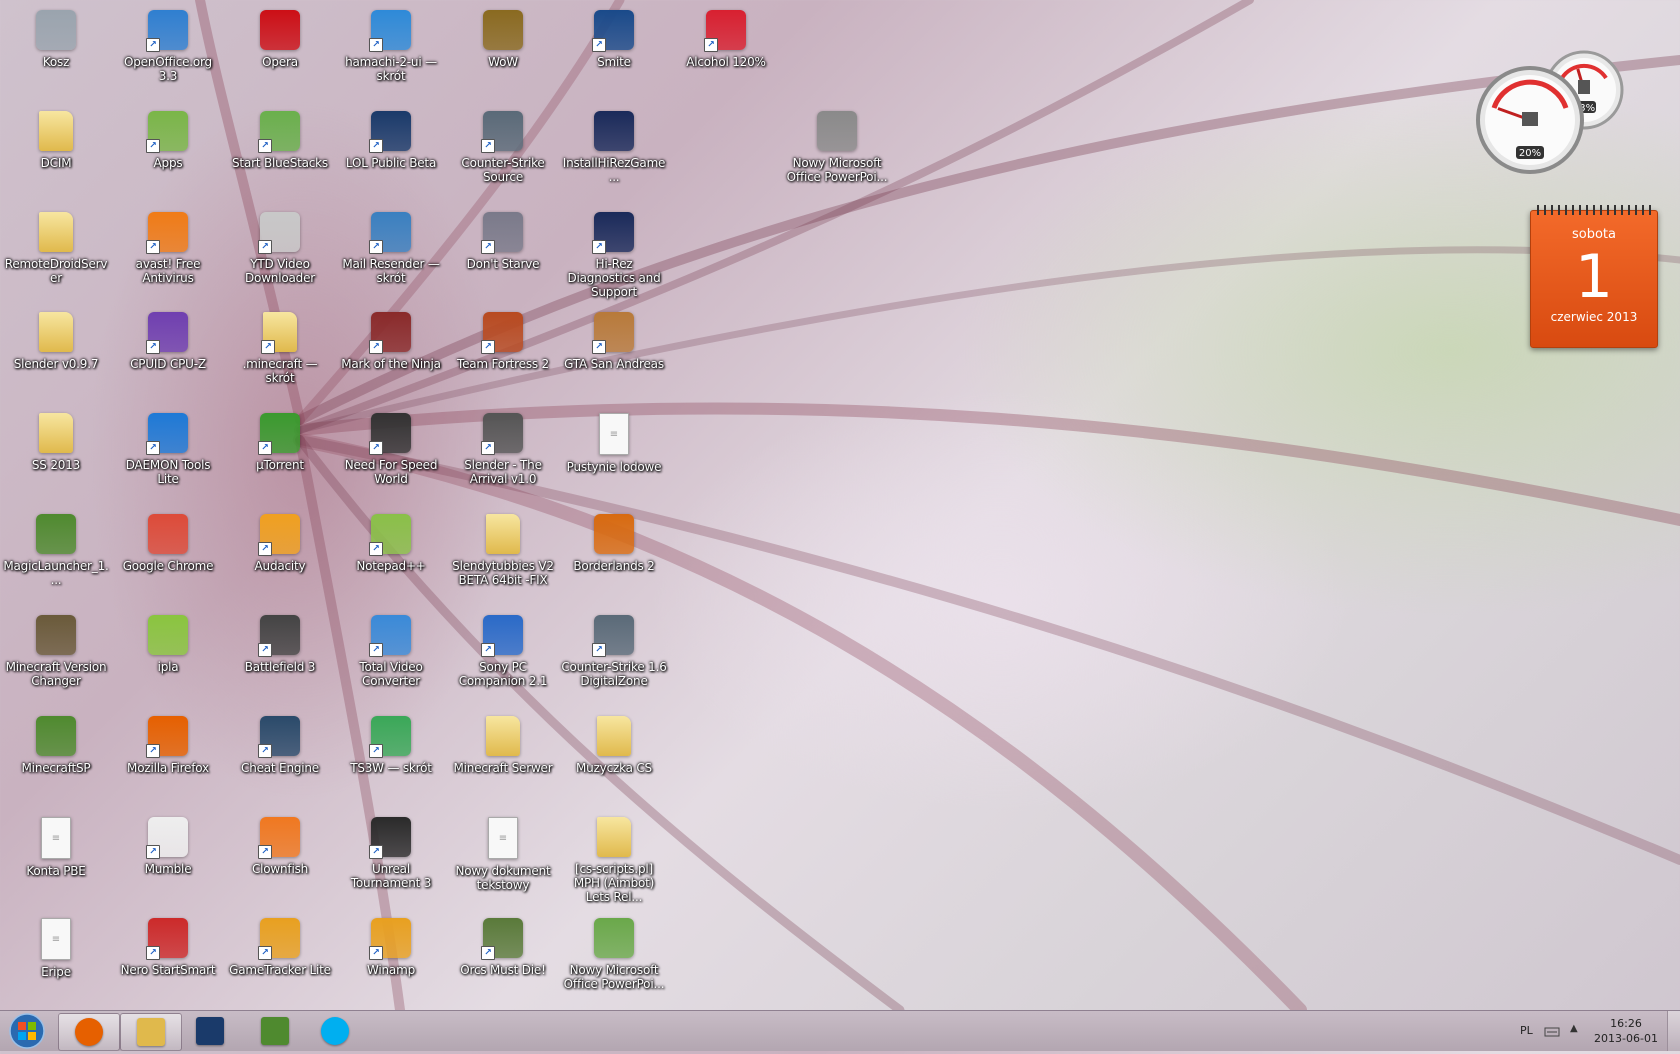  What do you see at coordinates (56, 62) in the screenshot?
I see `desktop-icon-label: Kosz` at bounding box center [56, 62].